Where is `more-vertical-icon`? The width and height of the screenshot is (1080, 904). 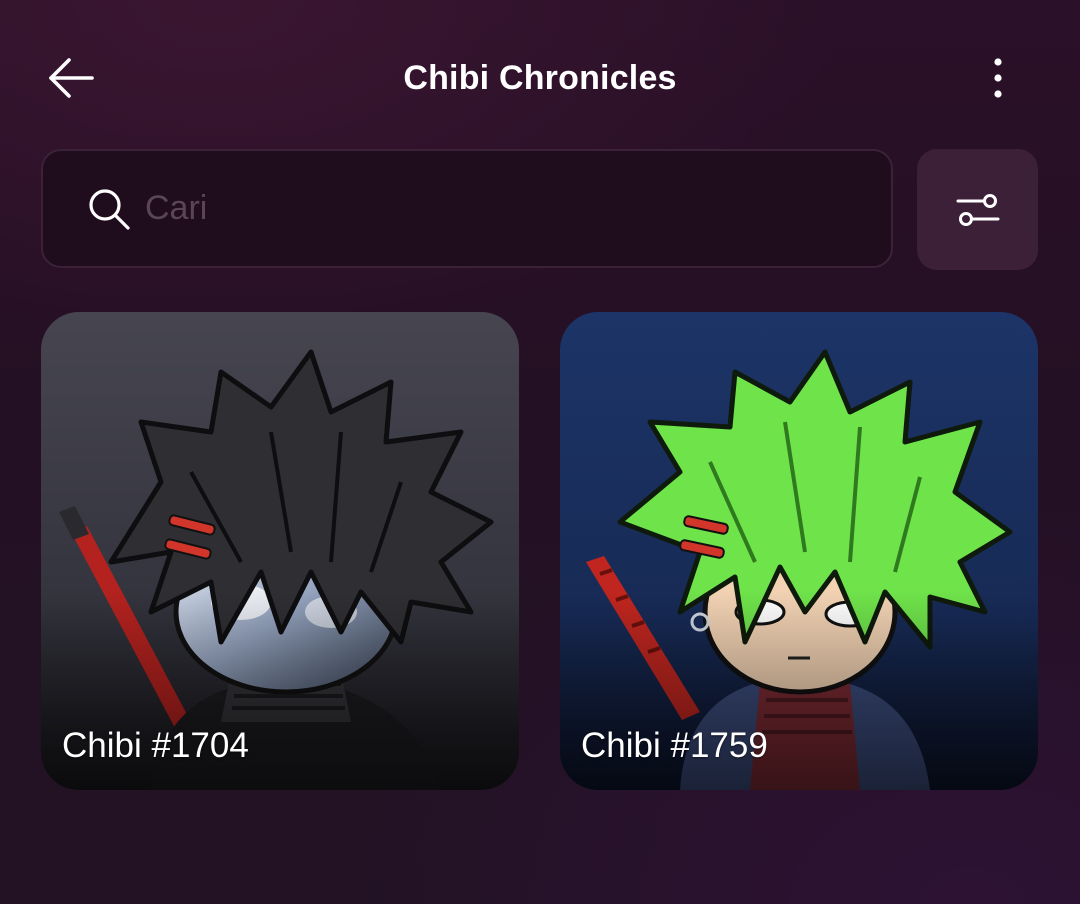 more-vertical-icon is located at coordinates (998, 78).